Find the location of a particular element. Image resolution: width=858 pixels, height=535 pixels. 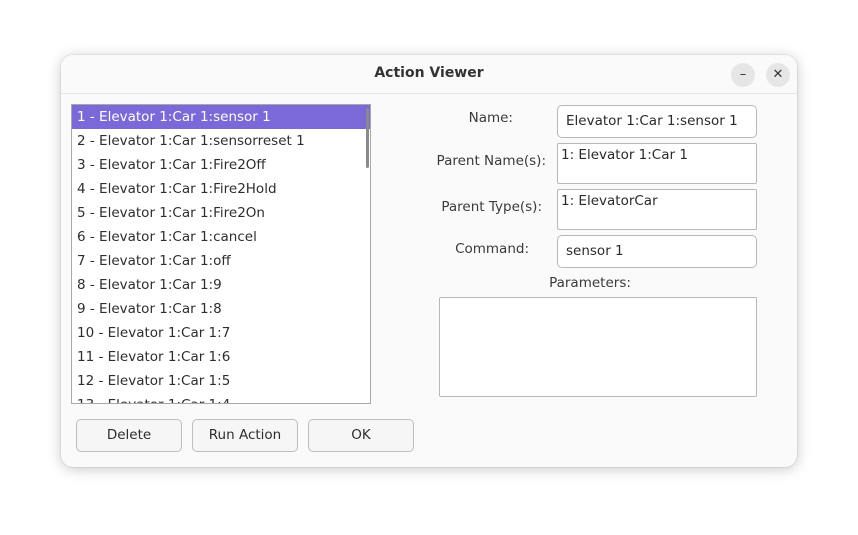

list-item: 4 - Elevator 1:Car 1:Fire2Hold is located at coordinates (221, 189).